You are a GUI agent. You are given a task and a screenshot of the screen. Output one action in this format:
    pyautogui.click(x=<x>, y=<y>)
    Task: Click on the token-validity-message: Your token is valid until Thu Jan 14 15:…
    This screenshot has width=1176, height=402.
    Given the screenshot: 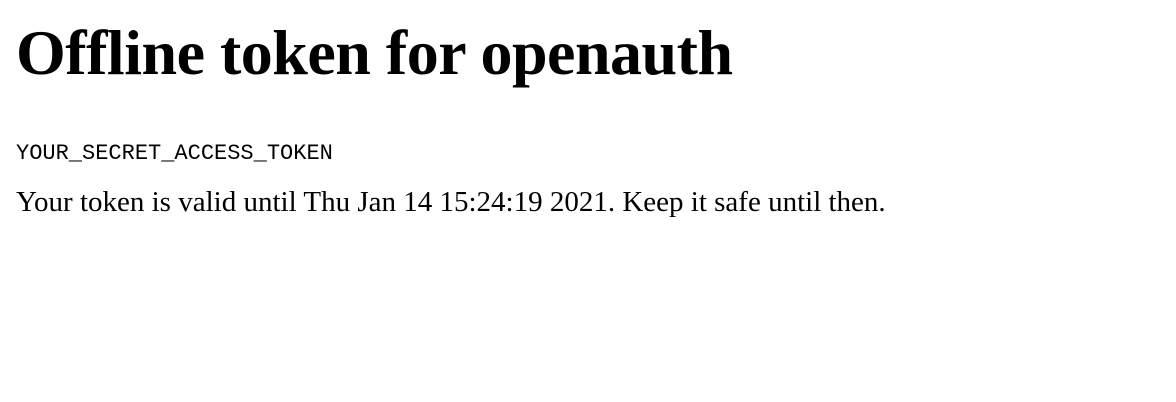 What is the action you would take?
    pyautogui.click(x=451, y=202)
    